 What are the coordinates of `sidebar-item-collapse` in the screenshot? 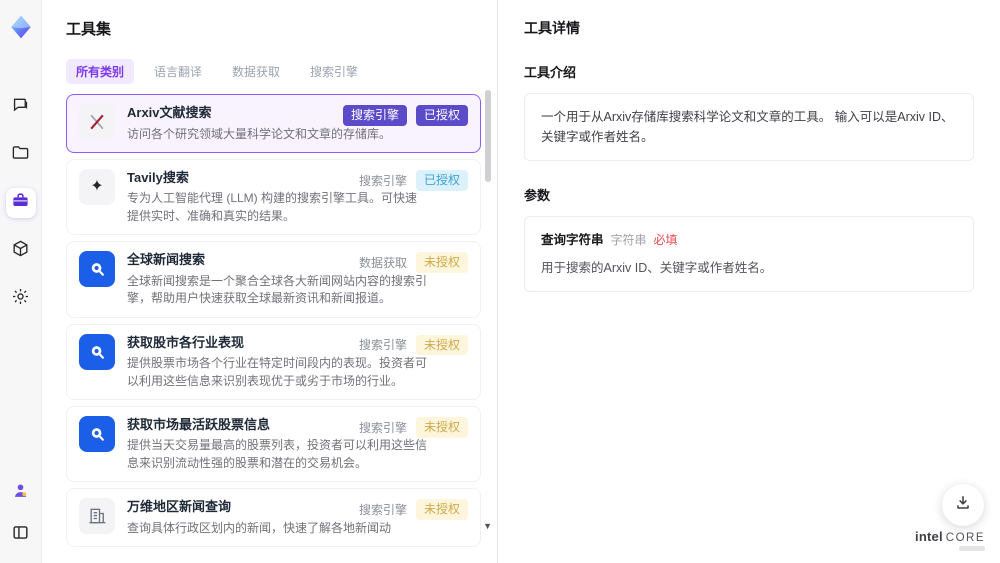 It's located at (21, 535).